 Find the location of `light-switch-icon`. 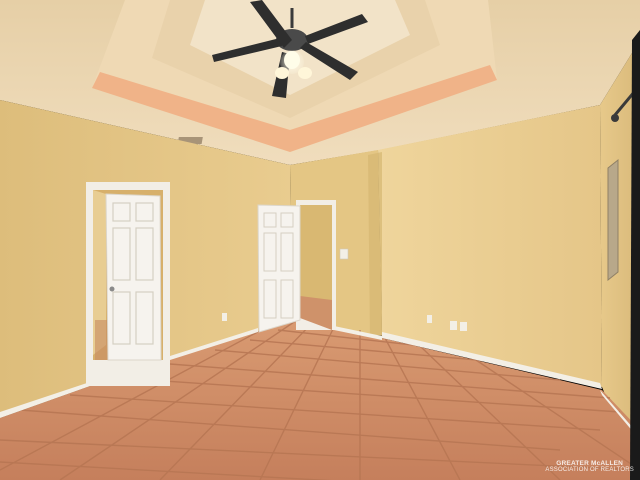

light-switch-icon is located at coordinates (344, 254).